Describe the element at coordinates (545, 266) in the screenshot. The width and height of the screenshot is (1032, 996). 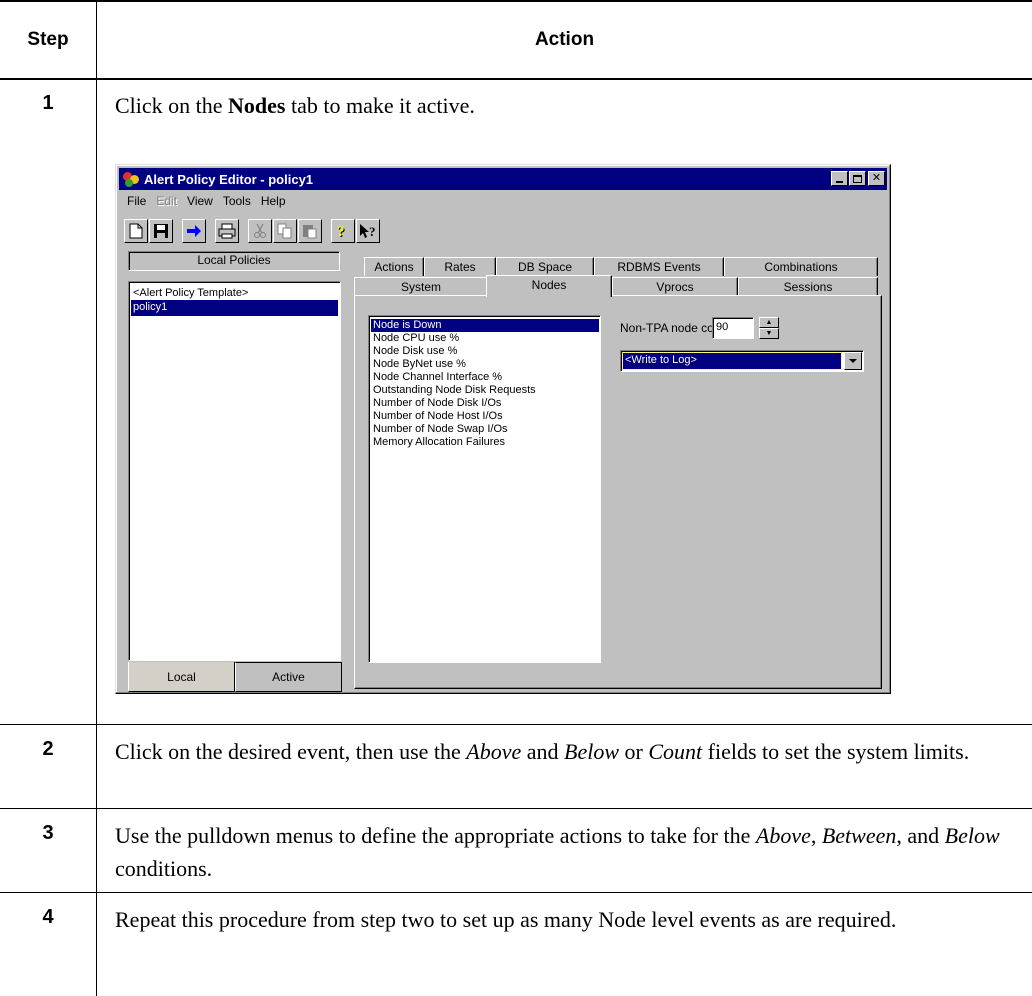
I see `tab-db-space: DB Space` at that location.